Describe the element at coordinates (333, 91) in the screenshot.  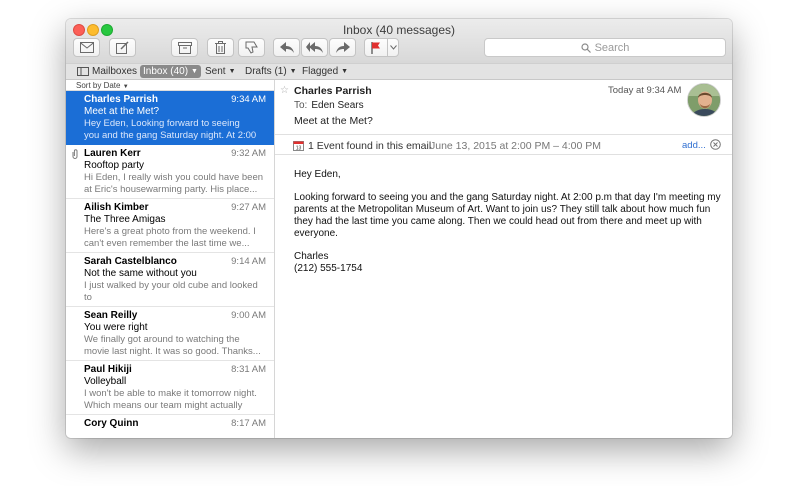
I see `message-from: Charles Parrish` at that location.